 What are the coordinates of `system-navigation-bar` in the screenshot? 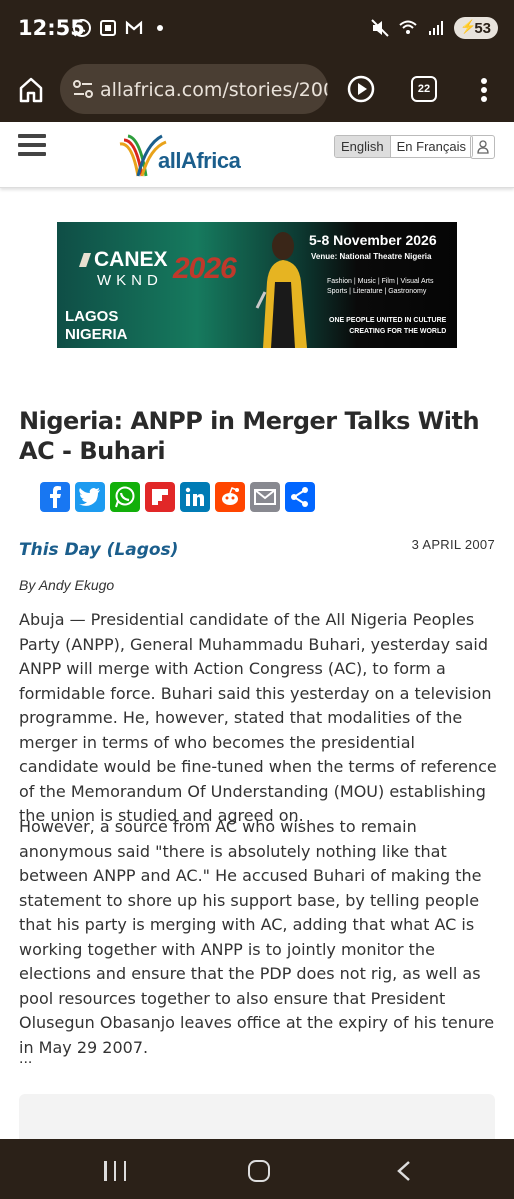 It's located at (257, 1169).